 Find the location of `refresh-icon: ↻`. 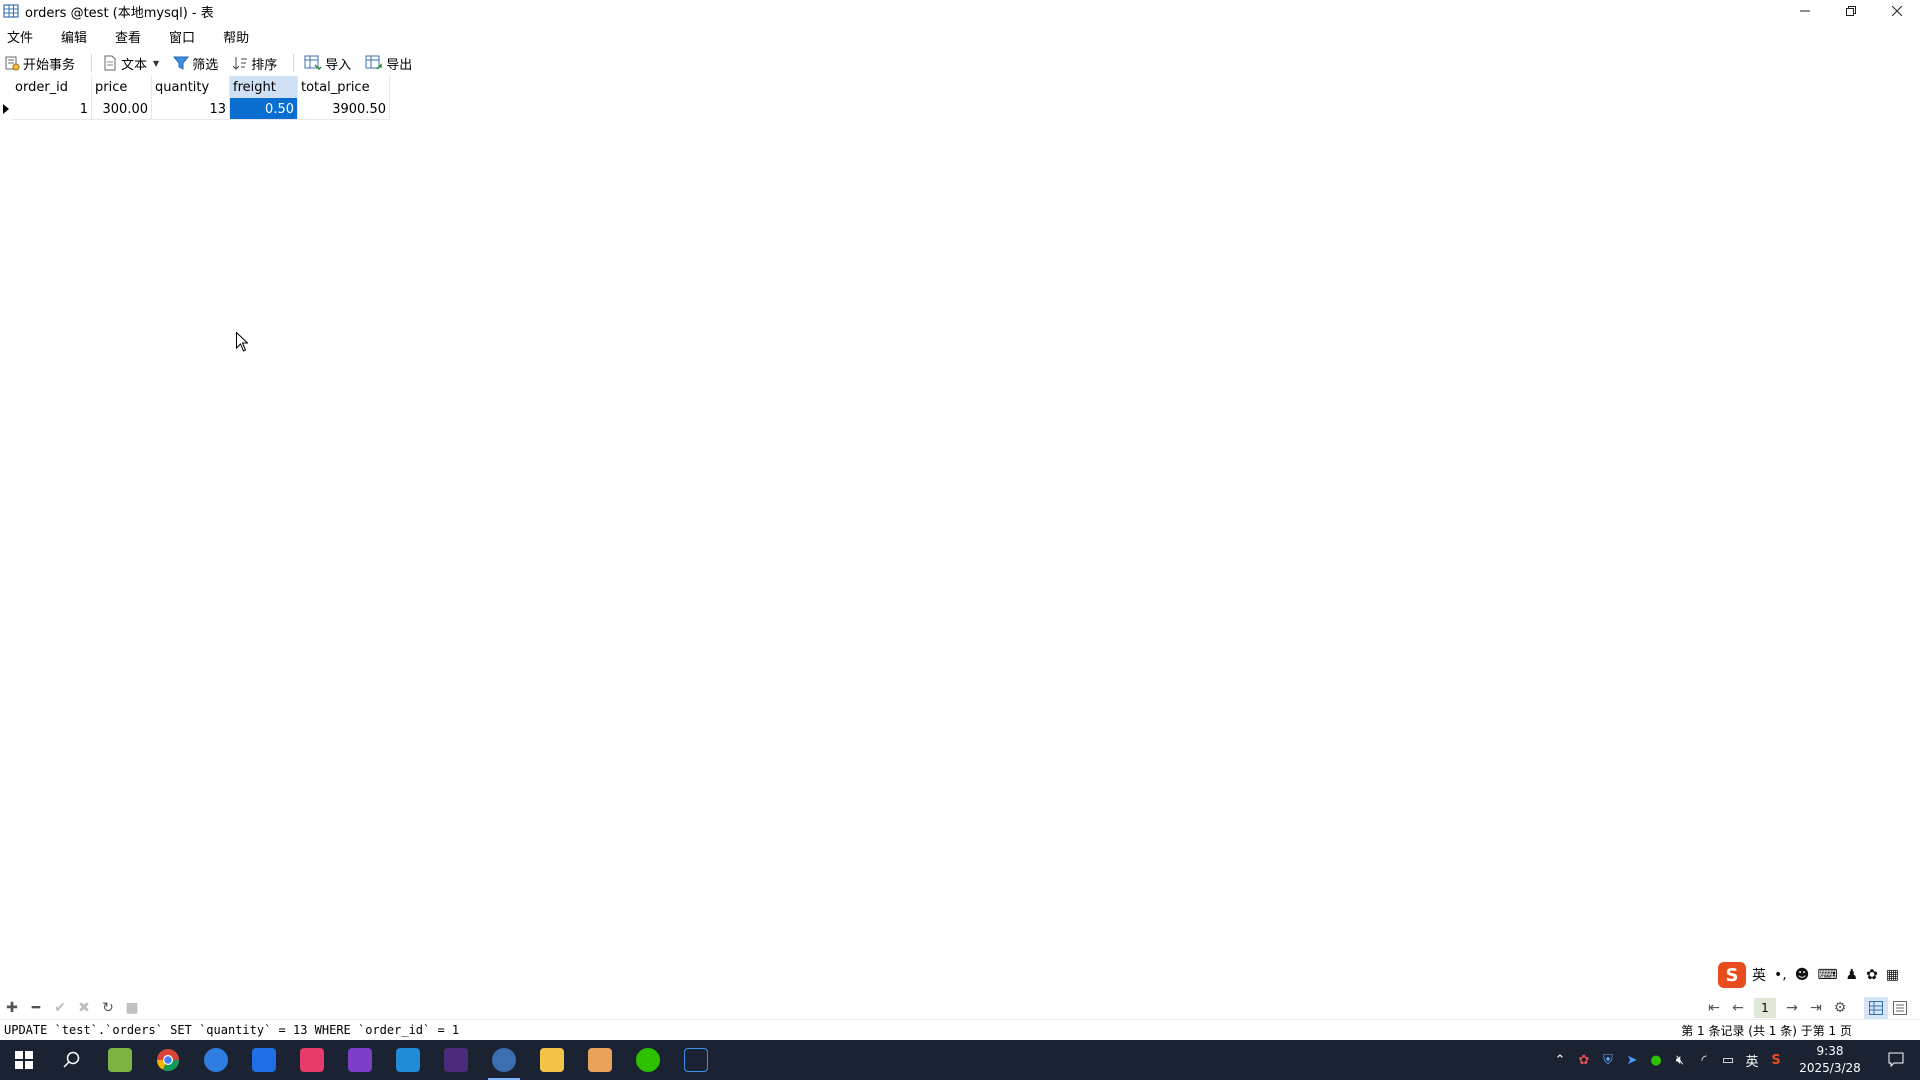

refresh-icon: ↻ is located at coordinates (108, 1008).